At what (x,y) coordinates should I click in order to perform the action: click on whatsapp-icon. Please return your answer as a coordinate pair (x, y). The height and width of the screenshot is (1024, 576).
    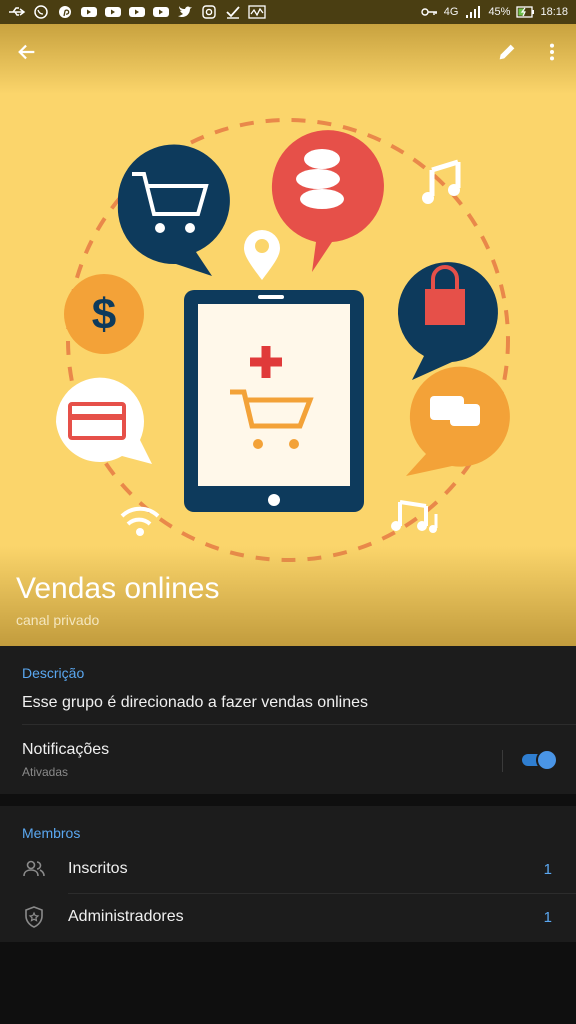
    Looking at the image, I should click on (41, 12).